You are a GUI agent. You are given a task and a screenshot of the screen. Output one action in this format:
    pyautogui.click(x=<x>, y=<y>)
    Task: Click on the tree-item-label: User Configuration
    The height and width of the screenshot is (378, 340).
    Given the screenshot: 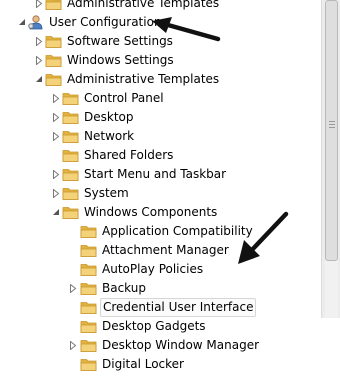 What is the action you would take?
    pyautogui.click(x=105, y=22)
    